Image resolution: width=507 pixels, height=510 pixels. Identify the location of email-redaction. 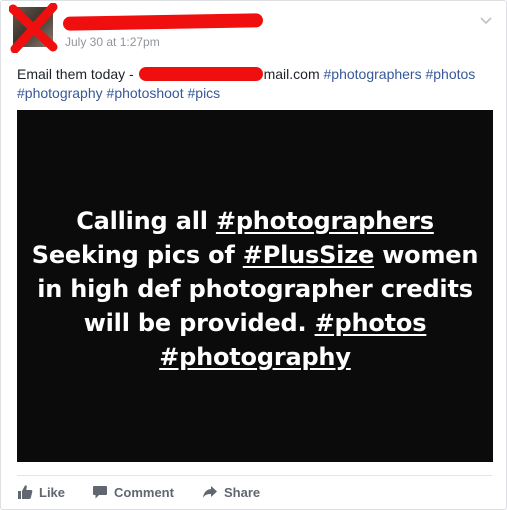
(200, 74).